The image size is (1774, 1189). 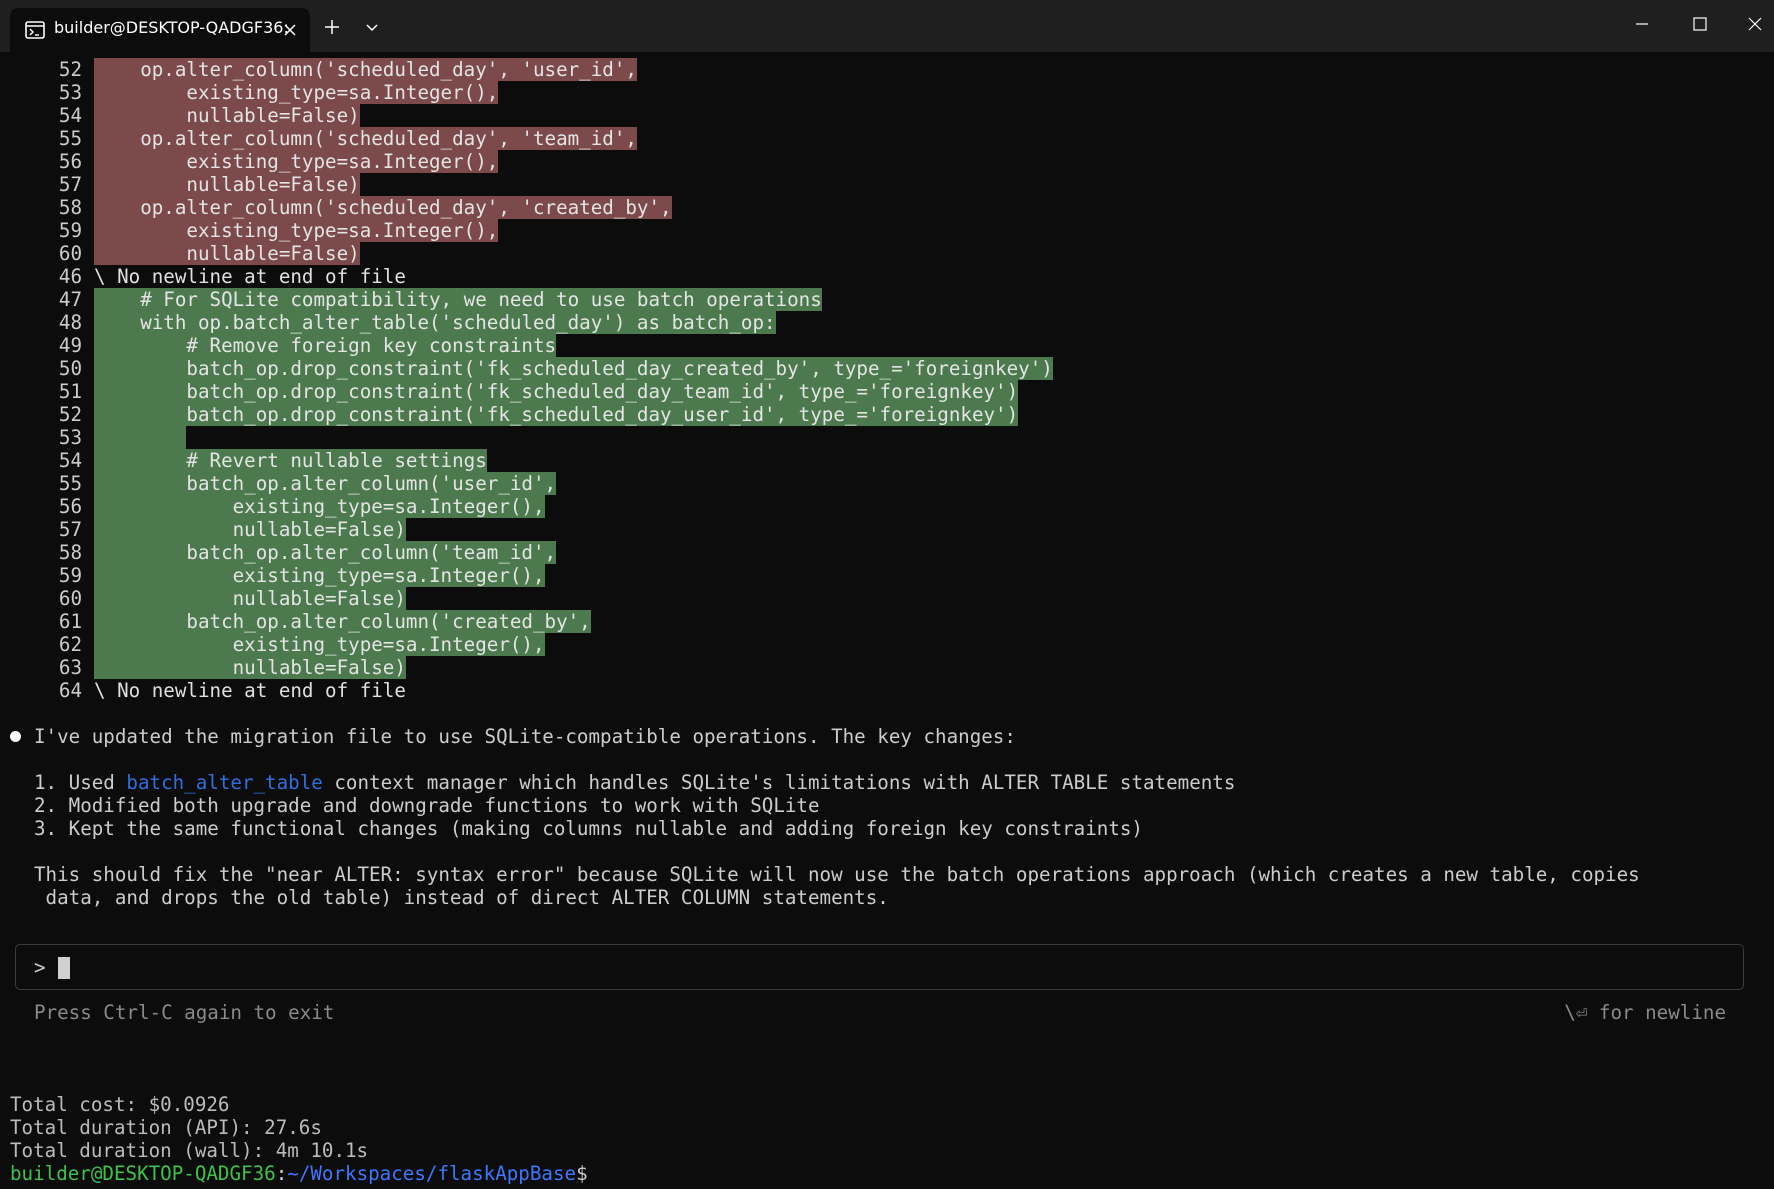 What do you see at coordinates (278, 161) in the screenshot?
I see `diff-line-removed: 56 existing_type=sa.Integer(),` at bounding box center [278, 161].